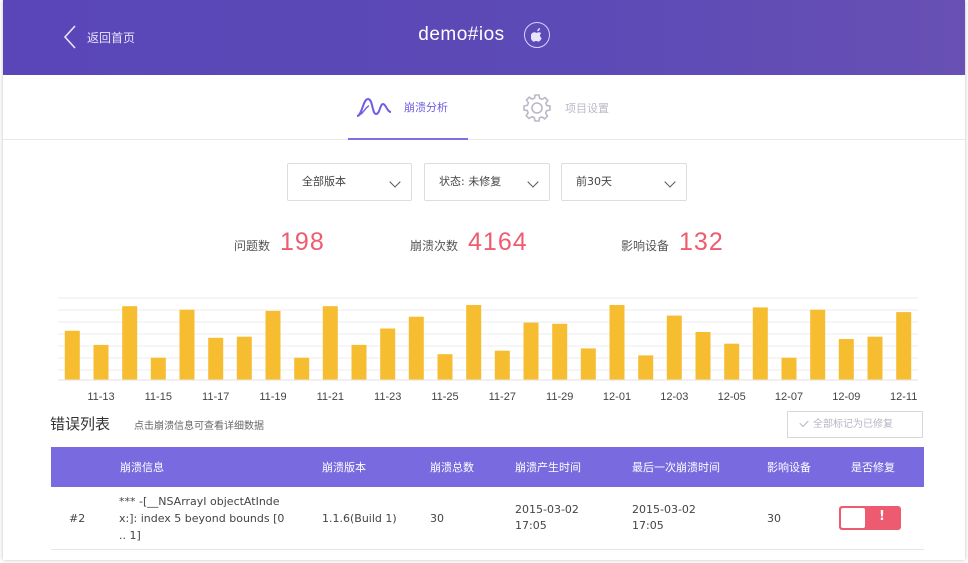  What do you see at coordinates (487, 555) in the screenshot?
I see `table-row` at bounding box center [487, 555].